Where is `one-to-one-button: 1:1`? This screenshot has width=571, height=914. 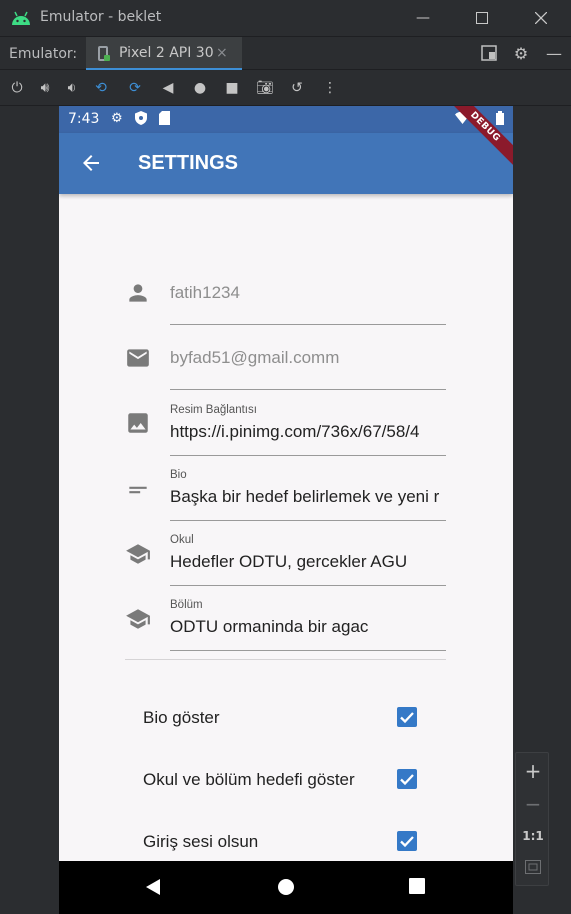
one-to-one-button: 1:1 is located at coordinates (533, 836).